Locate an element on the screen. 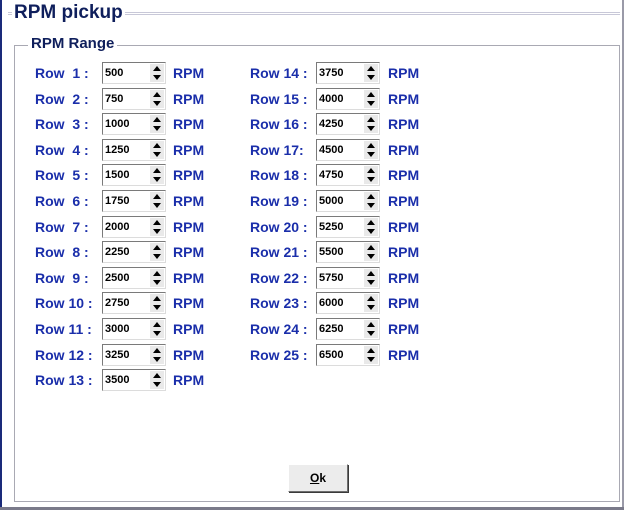  rpm-row-18: Row 18 : RPM is located at coordinates (300, 175).